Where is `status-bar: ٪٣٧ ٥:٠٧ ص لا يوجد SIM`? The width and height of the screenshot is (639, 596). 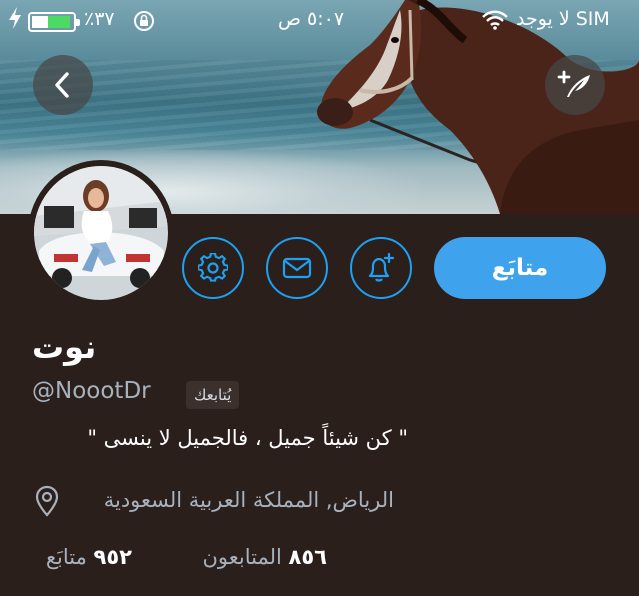 status-bar: ٪٣٧ ٥:٠٧ ص لا يوجد SIM is located at coordinates (319, 20).